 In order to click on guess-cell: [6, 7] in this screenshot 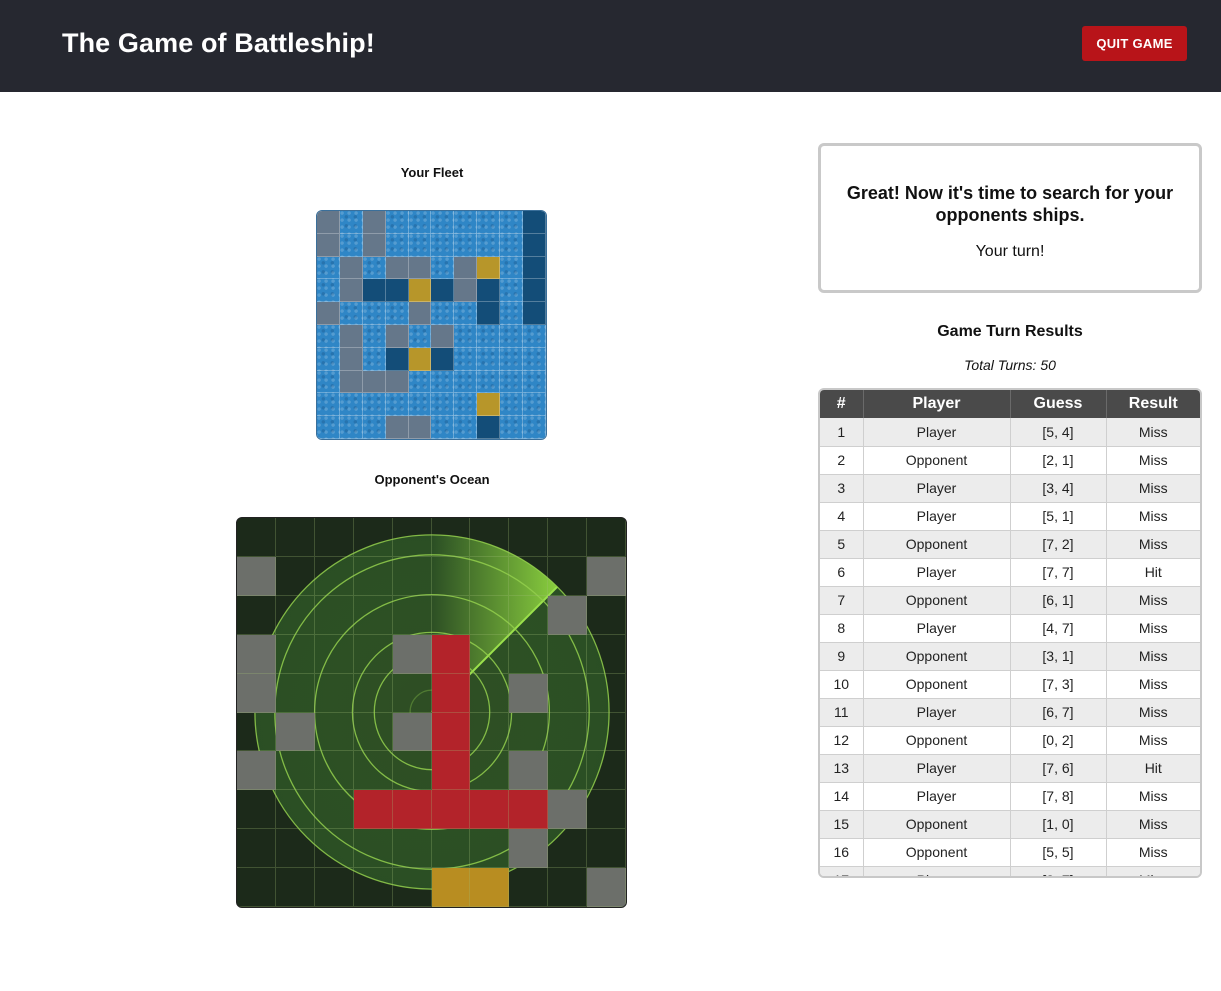, I will do `click(1058, 712)`.